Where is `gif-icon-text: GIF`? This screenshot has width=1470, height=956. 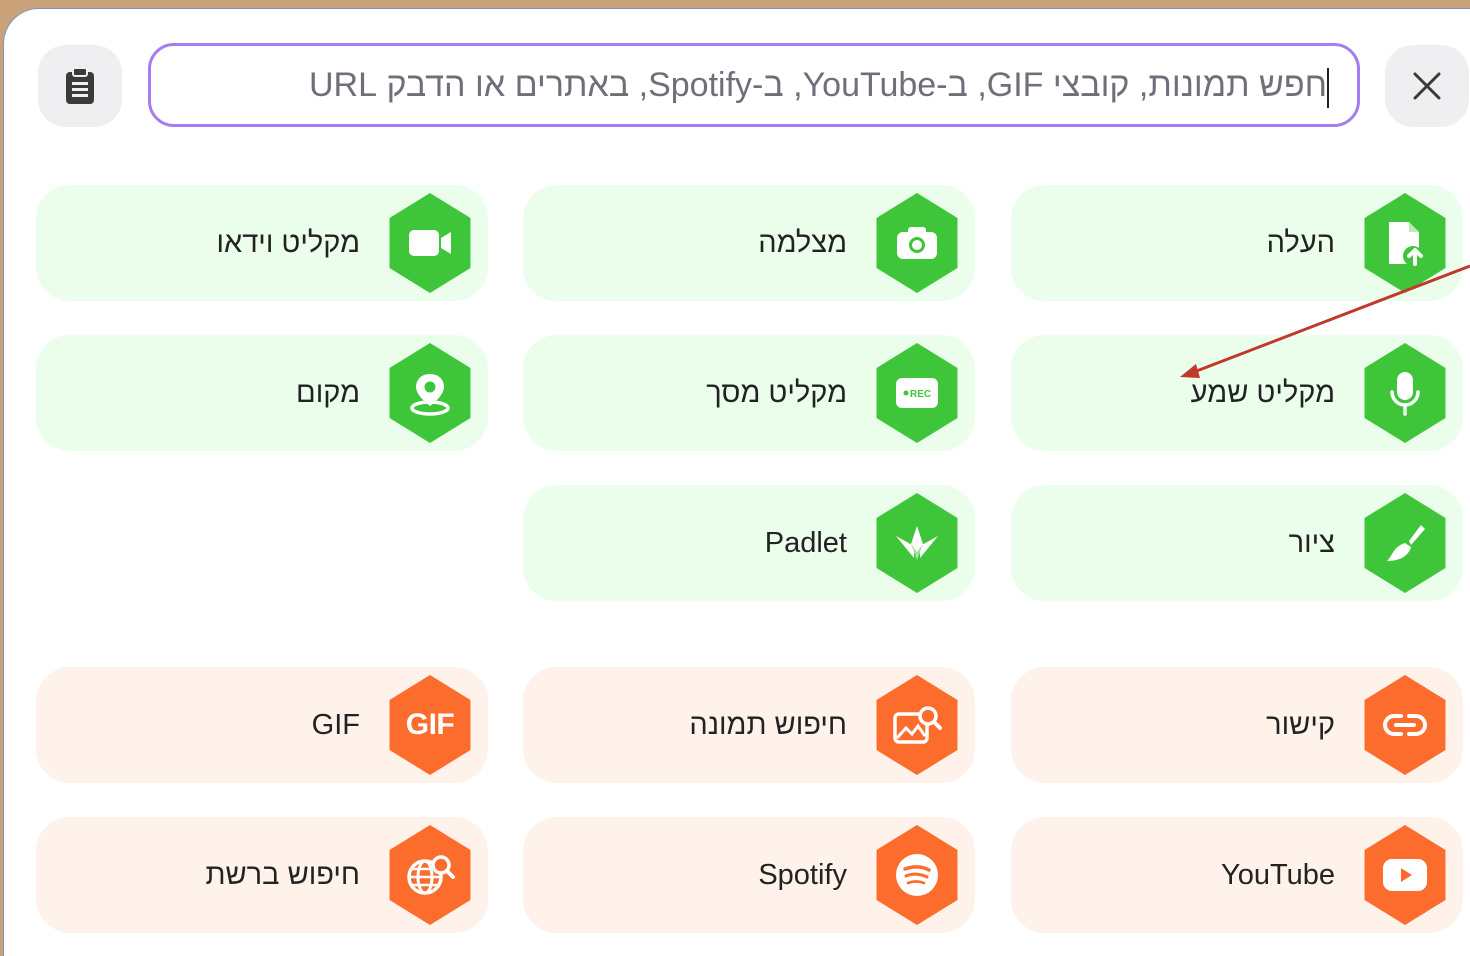
gif-icon-text: GIF is located at coordinates (430, 724).